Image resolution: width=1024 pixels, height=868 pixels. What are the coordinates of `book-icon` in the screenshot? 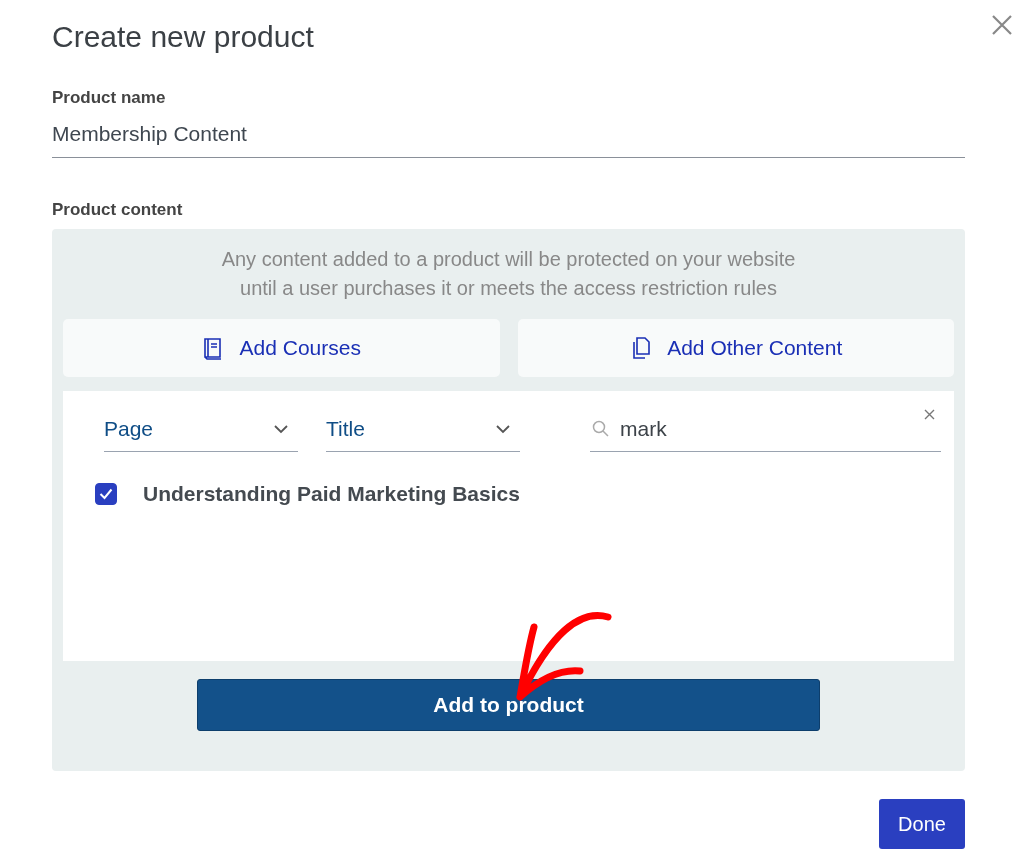 It's located at (212, 348).